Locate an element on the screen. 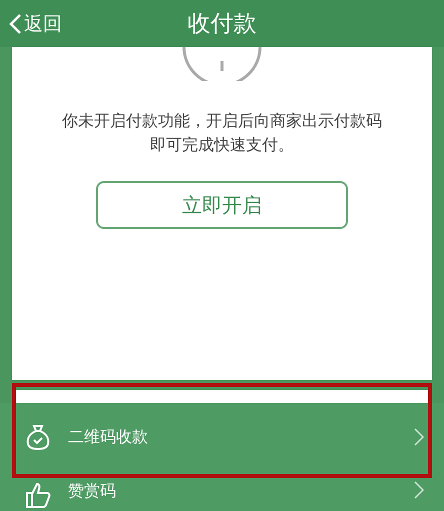 The image size is (444, 511). circle-icon is located at coordinates (222, 64).